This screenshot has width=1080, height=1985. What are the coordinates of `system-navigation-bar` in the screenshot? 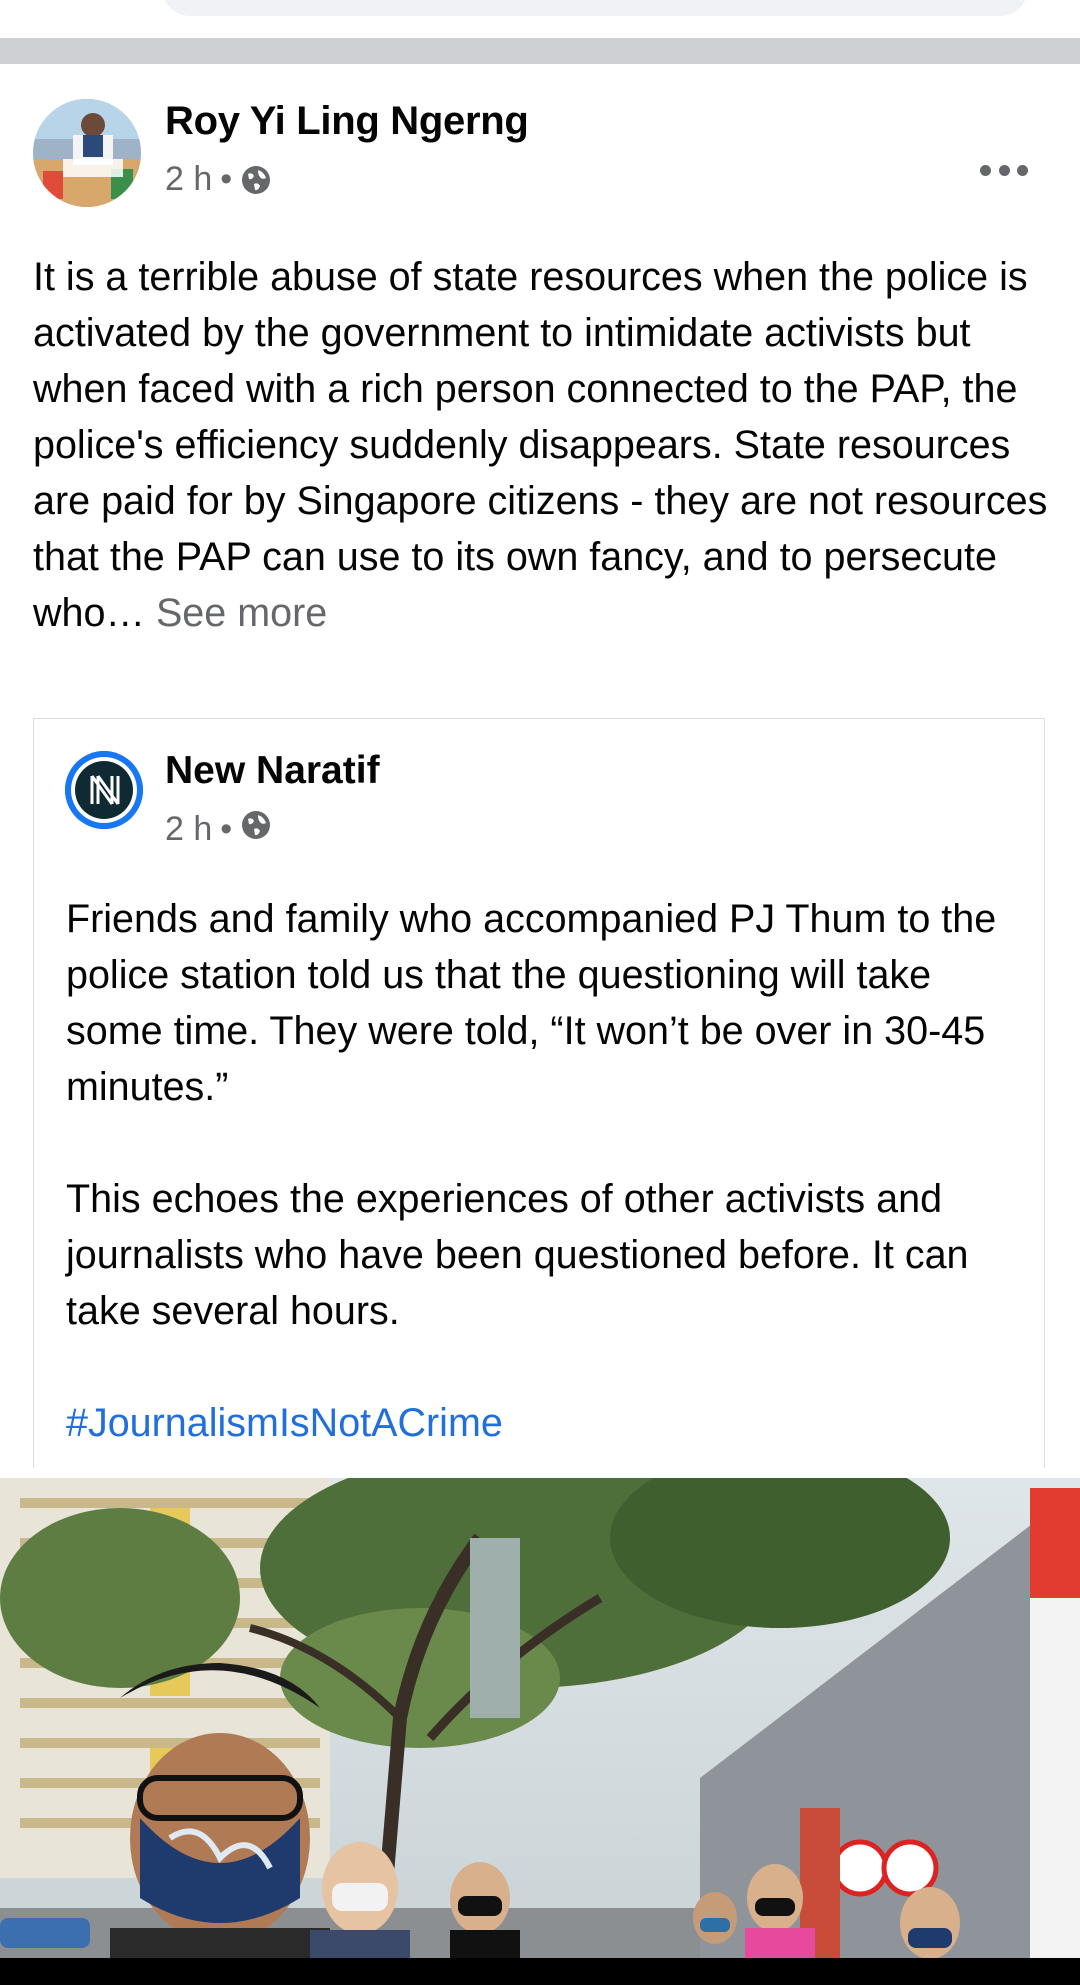 It's located at (540, 1971).